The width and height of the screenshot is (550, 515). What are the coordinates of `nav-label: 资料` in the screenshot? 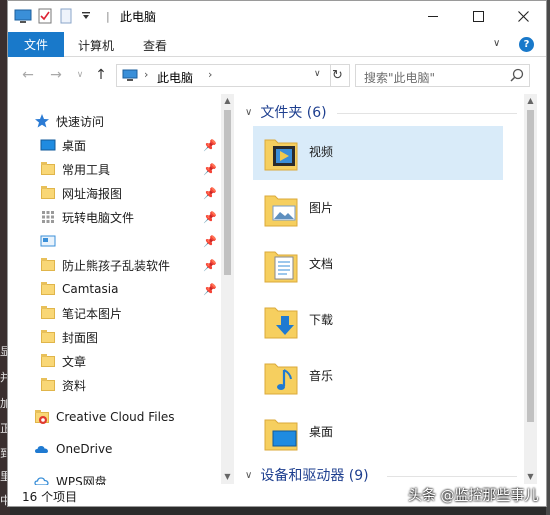 It's located at (74, 385).